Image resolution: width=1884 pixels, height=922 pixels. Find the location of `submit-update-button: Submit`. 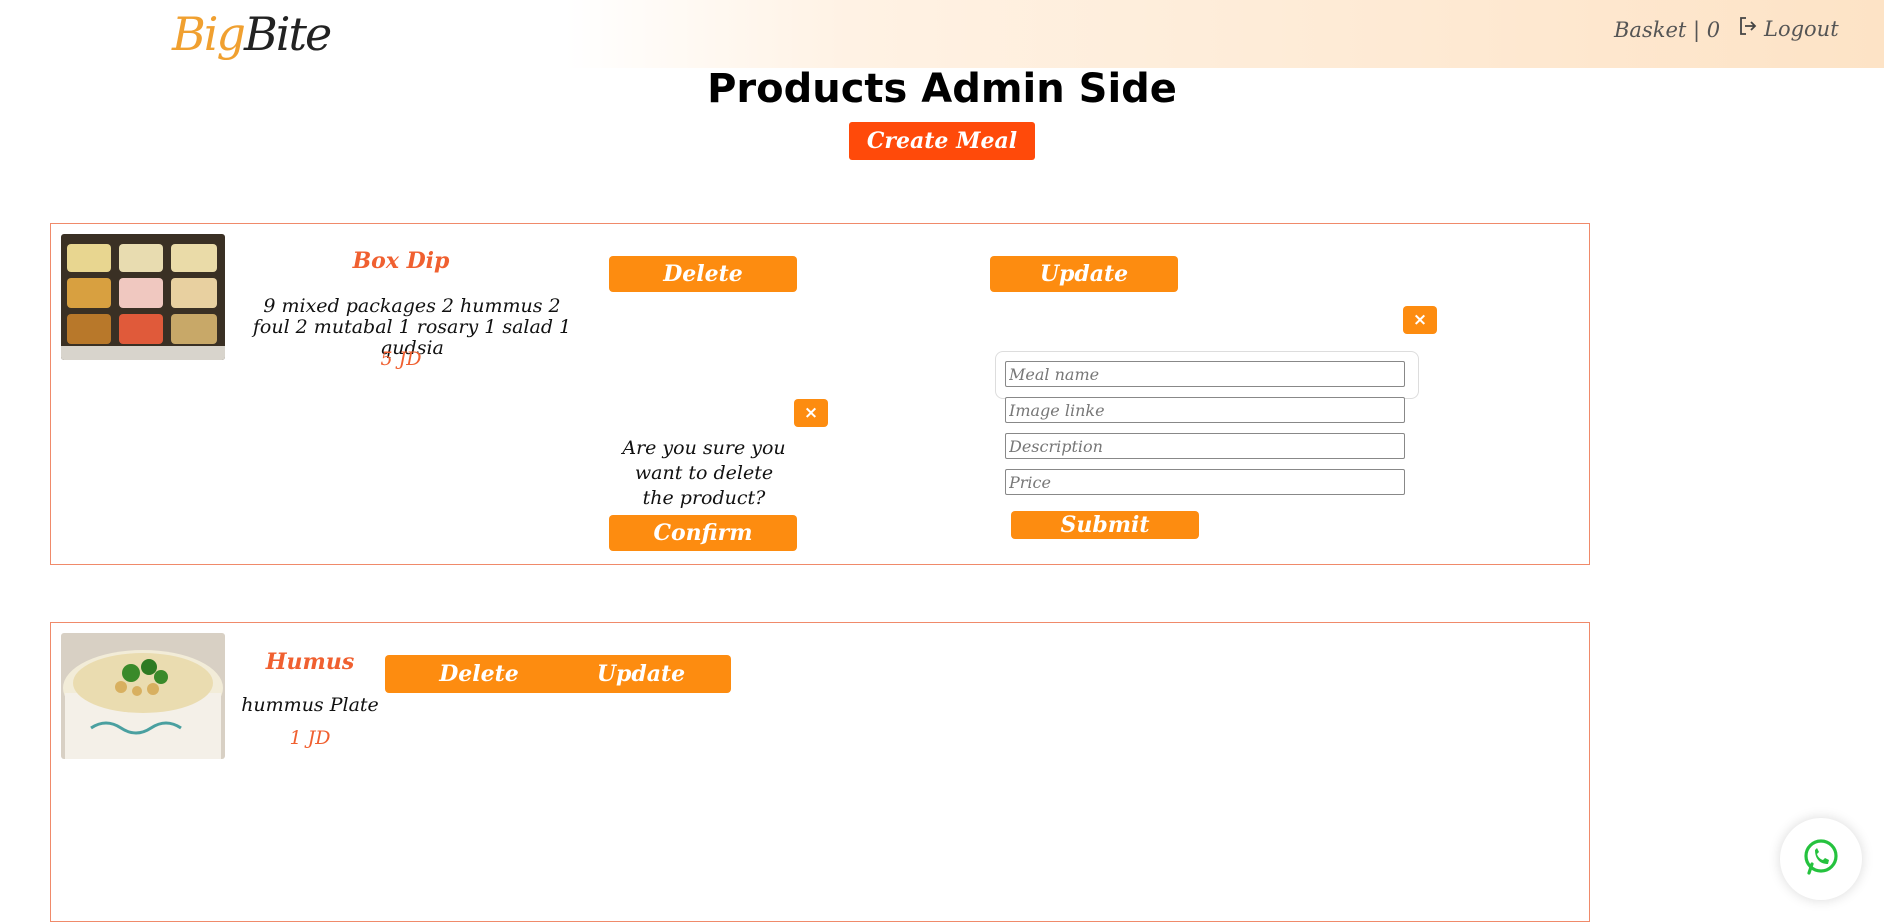

submit-update-button: Submit is located at coordinates (1105, 525).